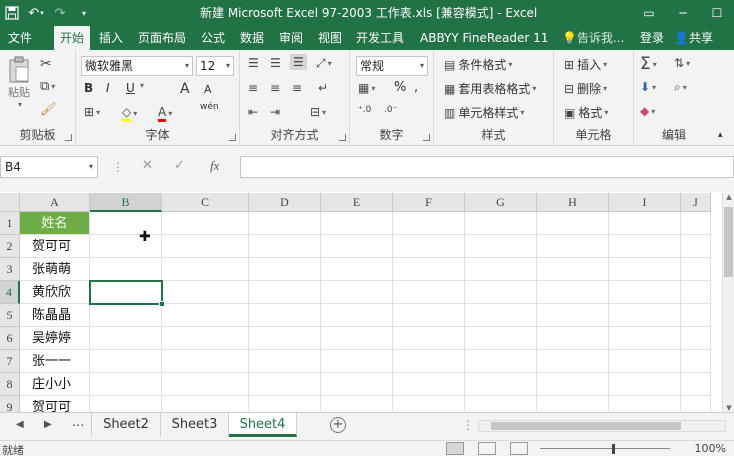 The image size is (734, 456). What do you see at coordinates (55, 202) in the screenshot?
I see `column-header-a: A` at bounding box center [55, 202].